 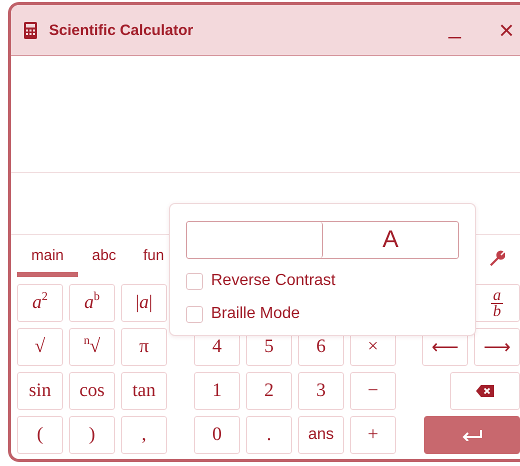 What do you see at coordinates (92, 347) in the screenshot?
I see `key: $^{n}$√` at bounding box center [92, 347].